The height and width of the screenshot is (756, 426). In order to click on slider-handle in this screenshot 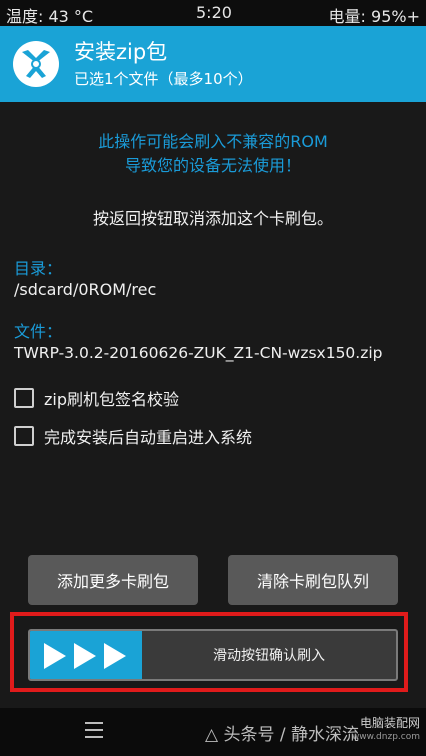, I will do `click(86, 655)`.